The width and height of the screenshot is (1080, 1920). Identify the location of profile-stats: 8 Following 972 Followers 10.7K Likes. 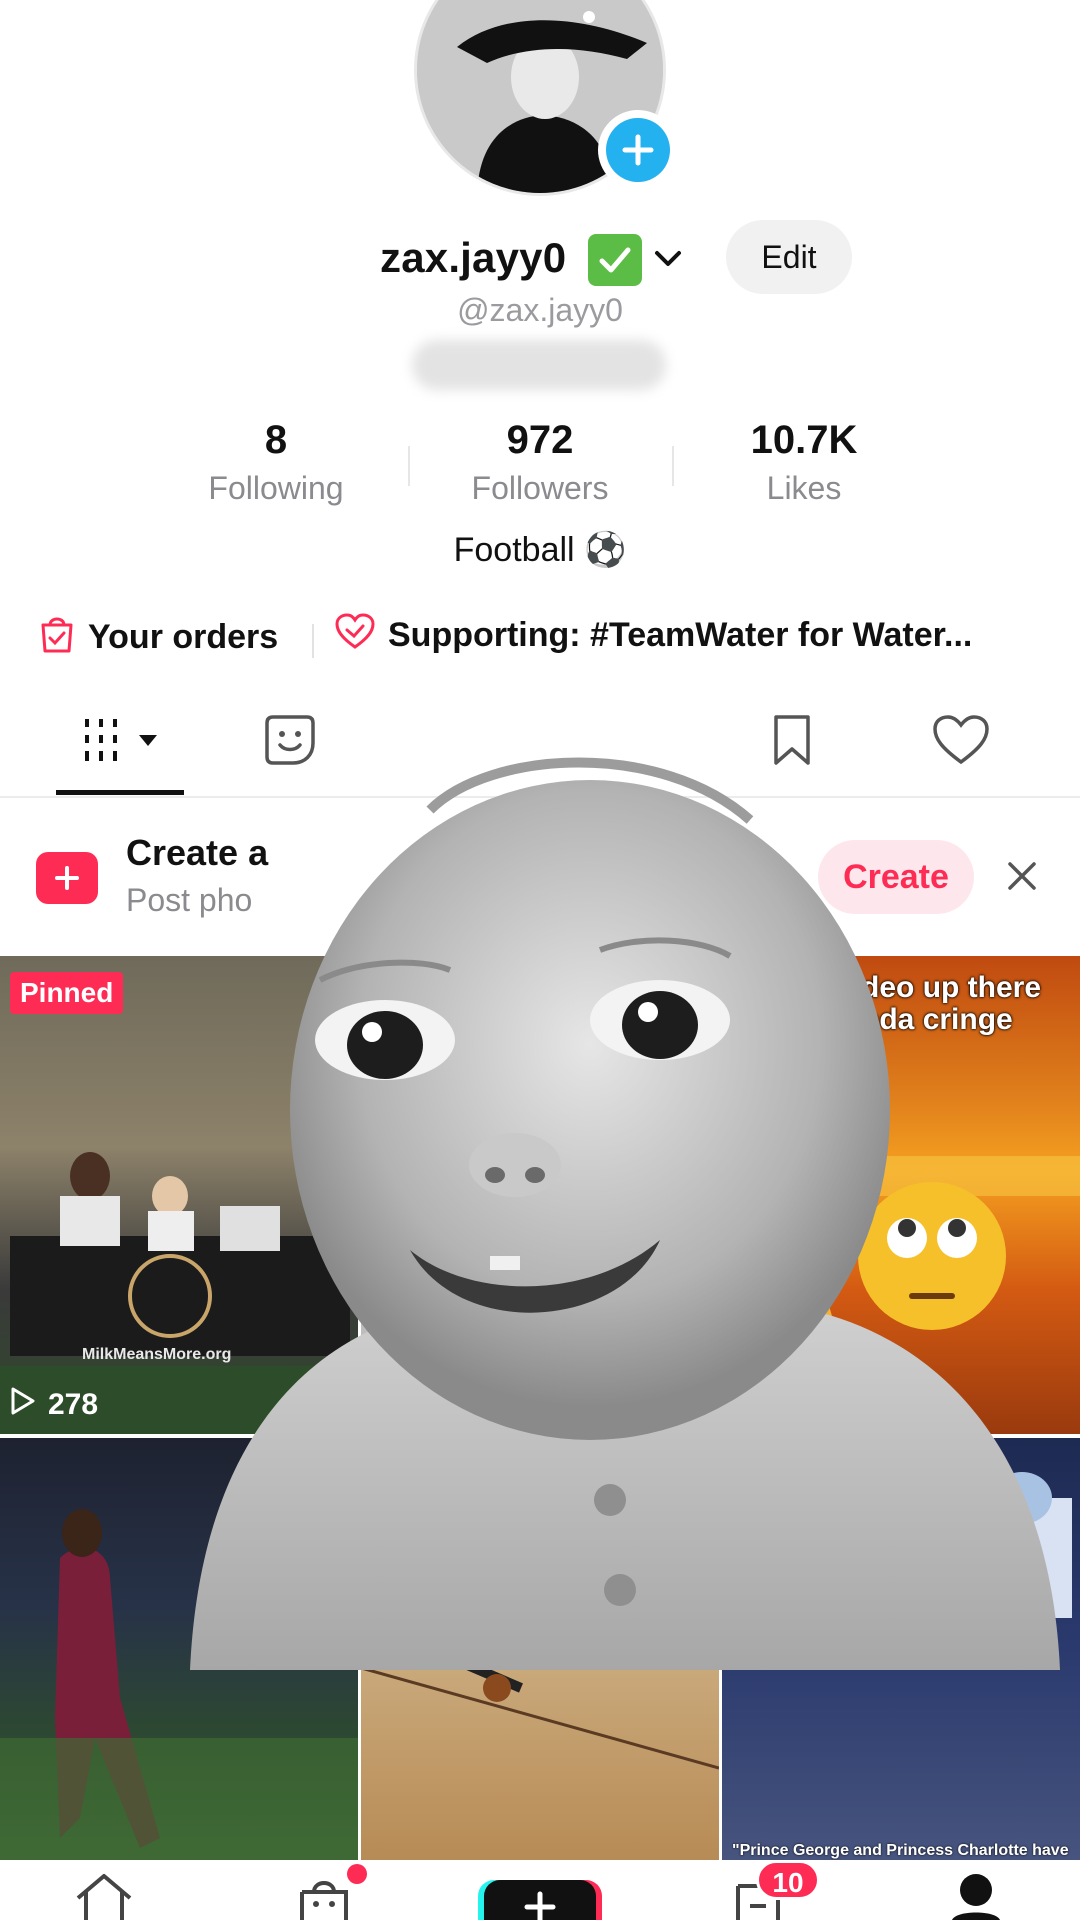
(540, 466).